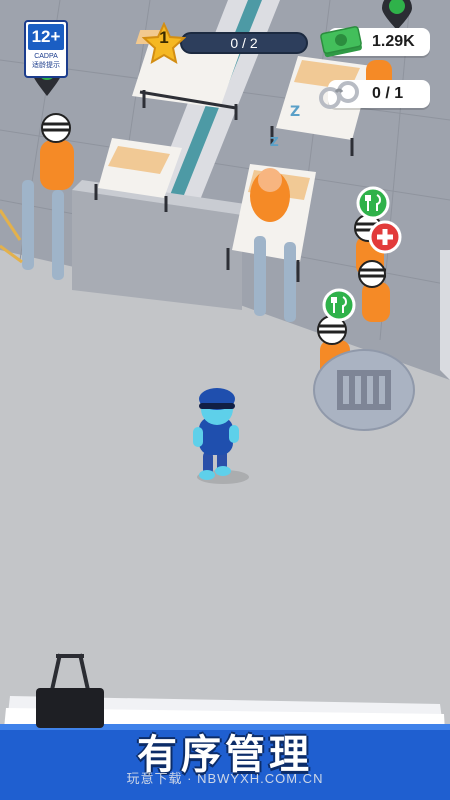  I want to click on age-rating-org: CADPA, so click(46, 56).